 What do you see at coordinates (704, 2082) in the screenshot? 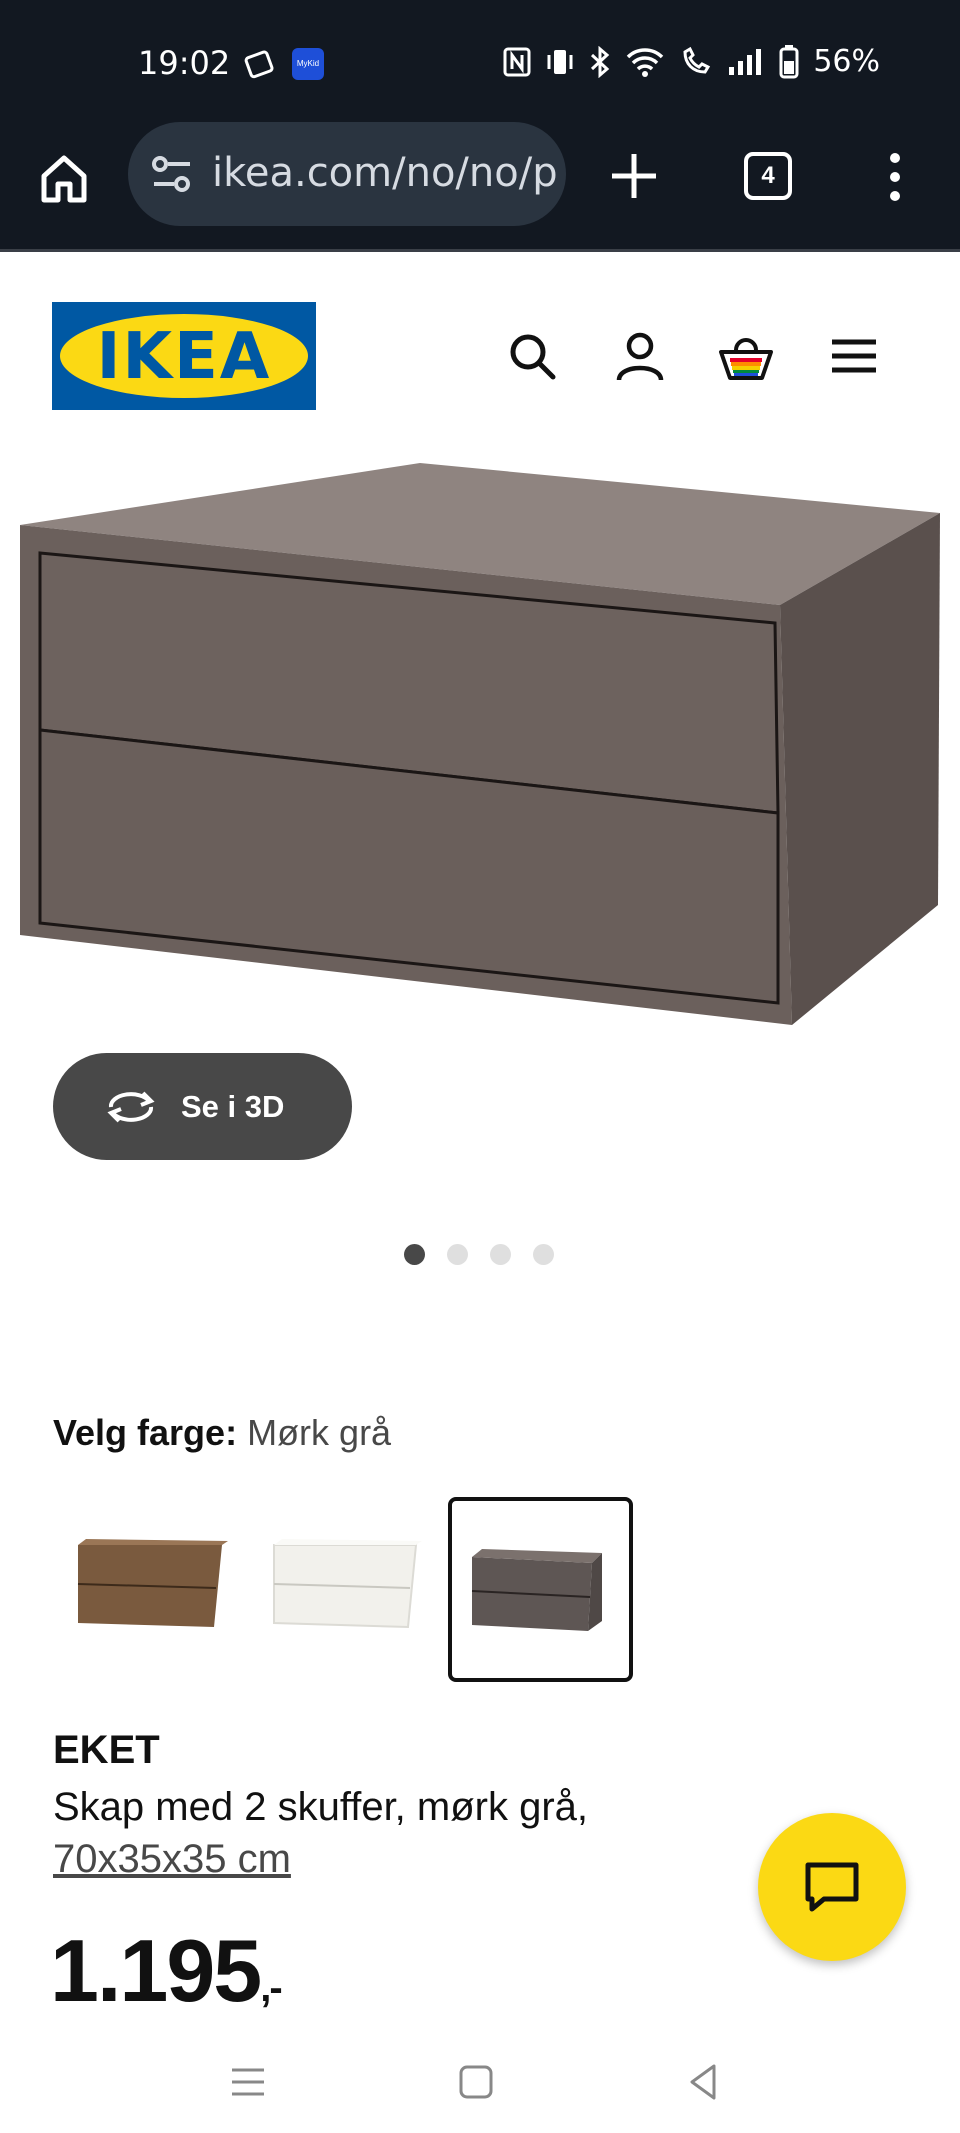
I see `back-icon` at bounding box center [704, 2082].